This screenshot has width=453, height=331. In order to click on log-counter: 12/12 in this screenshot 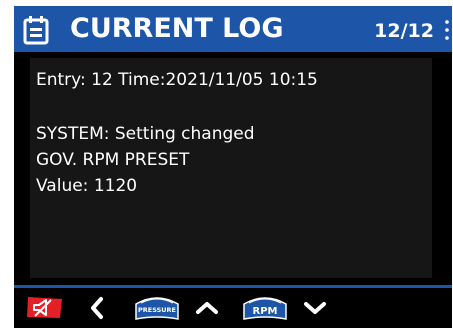, I will do `click(404, 31)`.